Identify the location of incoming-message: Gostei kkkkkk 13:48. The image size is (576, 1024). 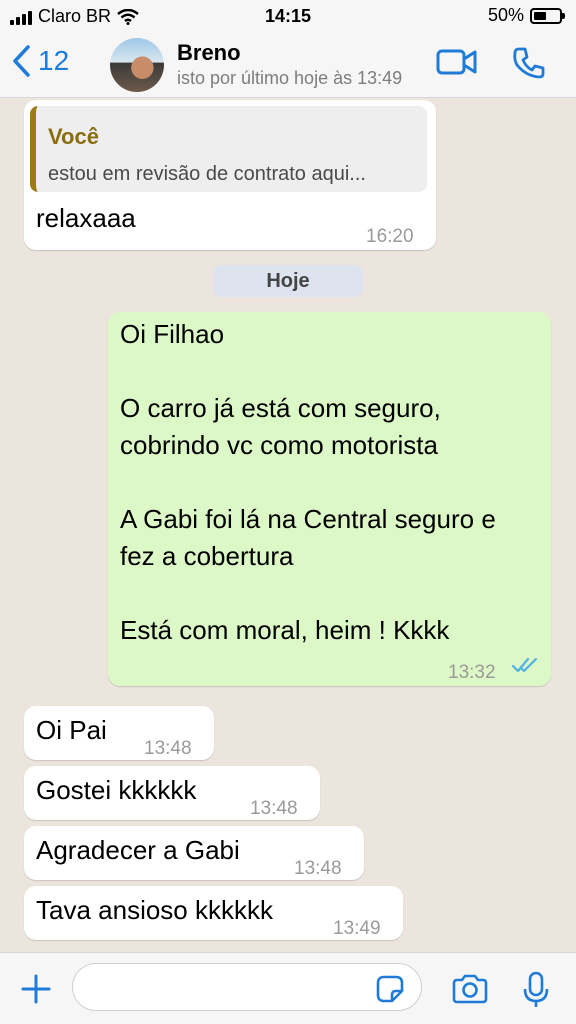
(172, 793).